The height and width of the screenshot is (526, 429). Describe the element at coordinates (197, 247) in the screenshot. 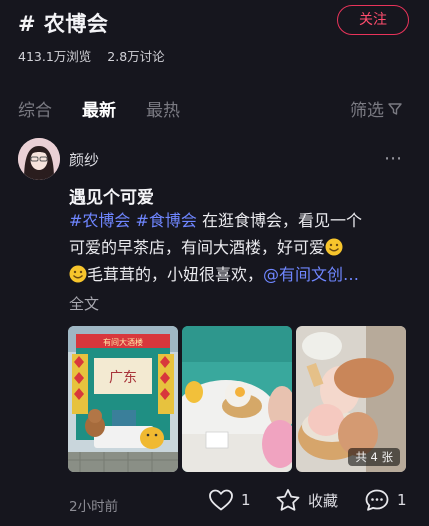

I see `post-text: 可爱的早茶店，有间大酒楼，好可爱` at that location.